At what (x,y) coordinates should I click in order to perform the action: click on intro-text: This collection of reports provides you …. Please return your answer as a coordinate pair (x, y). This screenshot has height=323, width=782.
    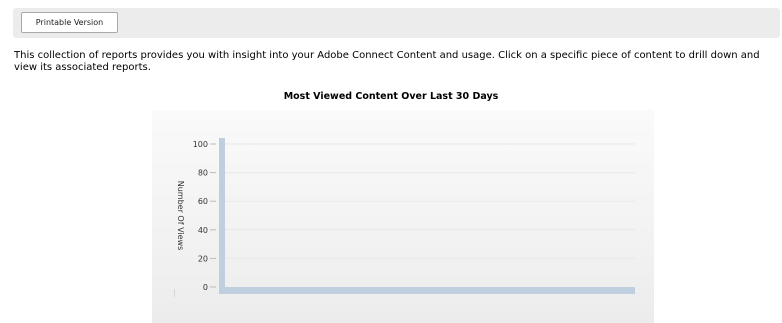
    Looking at the image, I should click on (387, 61).